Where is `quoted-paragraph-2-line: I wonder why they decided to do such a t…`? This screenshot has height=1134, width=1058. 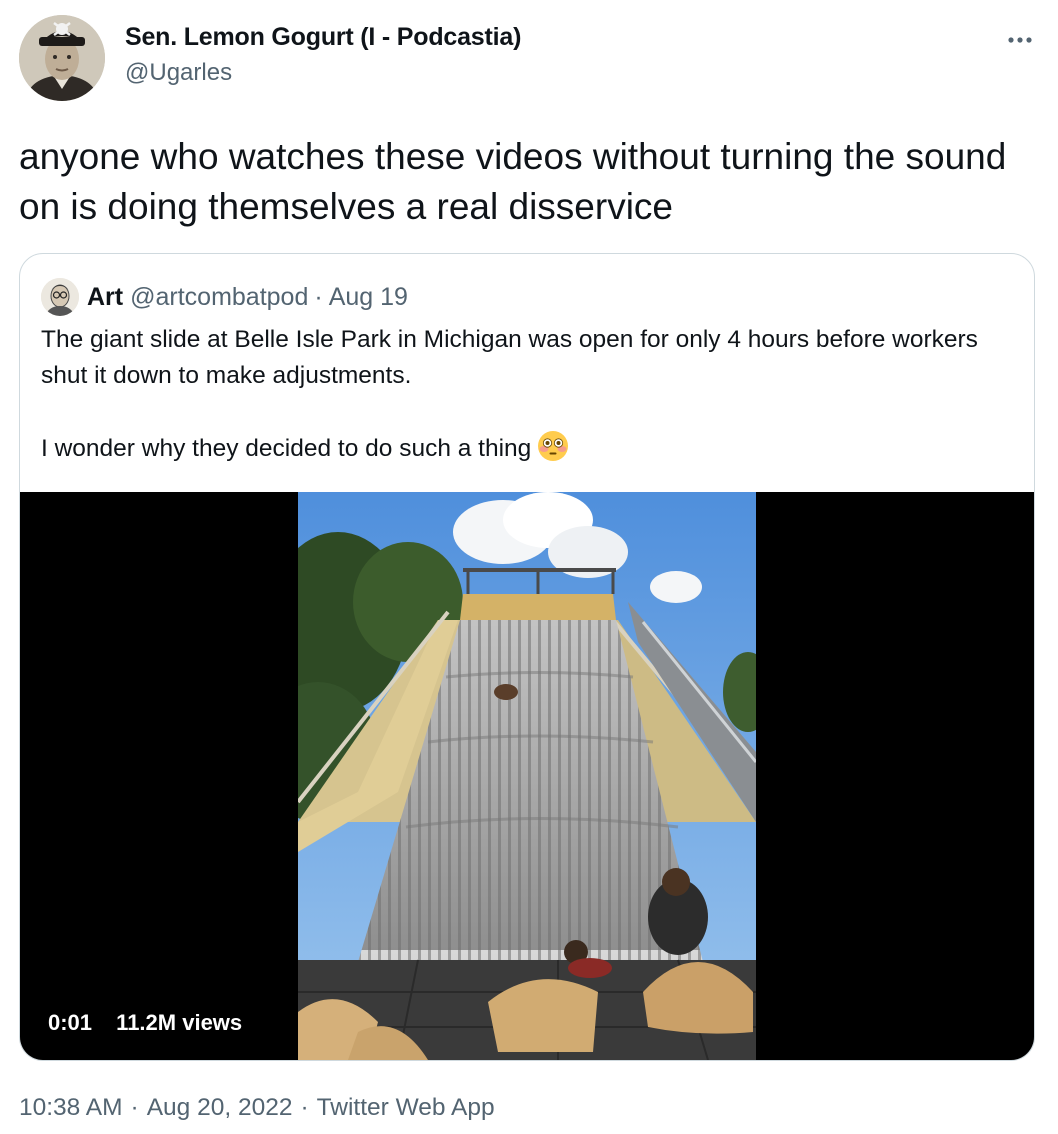
quoted-paragraph-2-line: I wonder why they decided to do such a t… is located at coordinates (521, 451).